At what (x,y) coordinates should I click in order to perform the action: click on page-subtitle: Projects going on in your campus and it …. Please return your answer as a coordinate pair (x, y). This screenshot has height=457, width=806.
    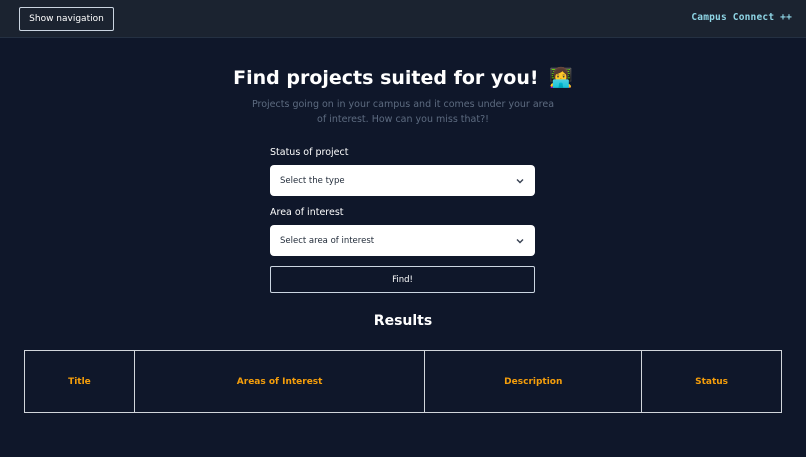
    Looking at the image, I should click on (403, 112).